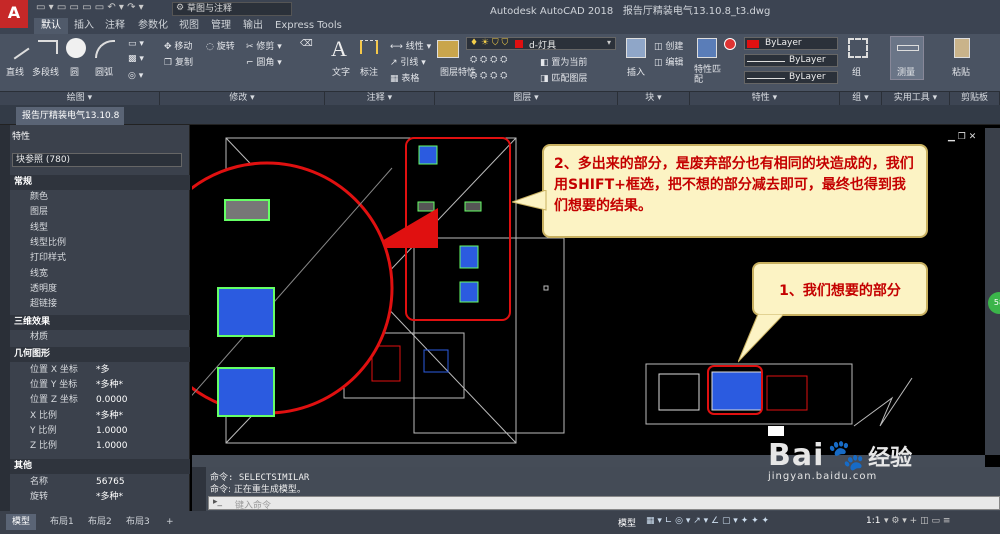 The height and width of the screenshot is (534, 1000). I want to click on panel-groups: 组 ▾, so click(861, 98).